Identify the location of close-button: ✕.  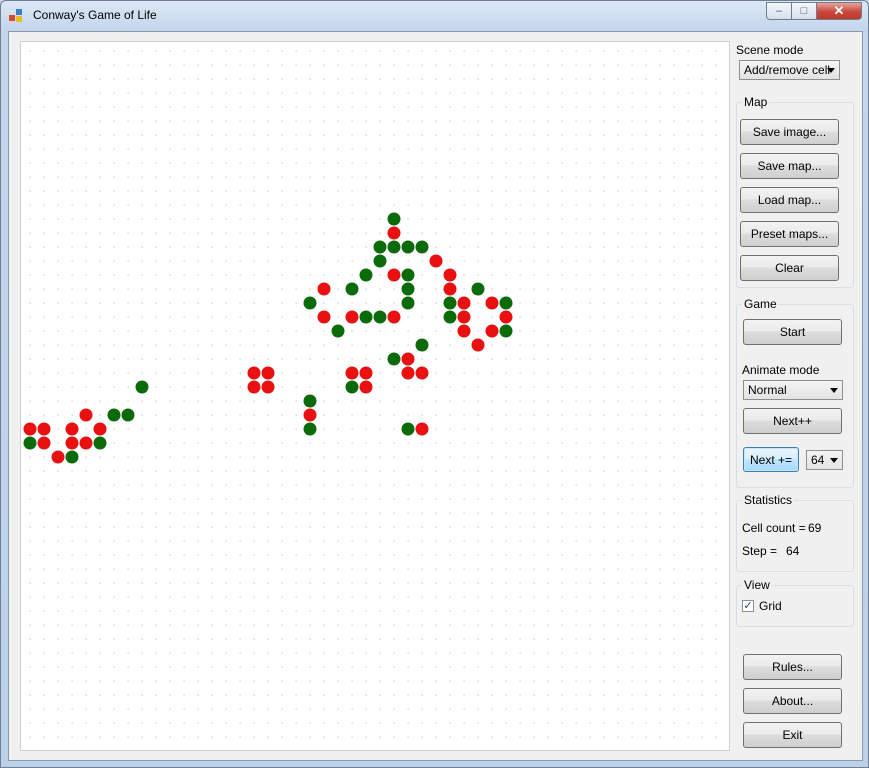
(839, 11).